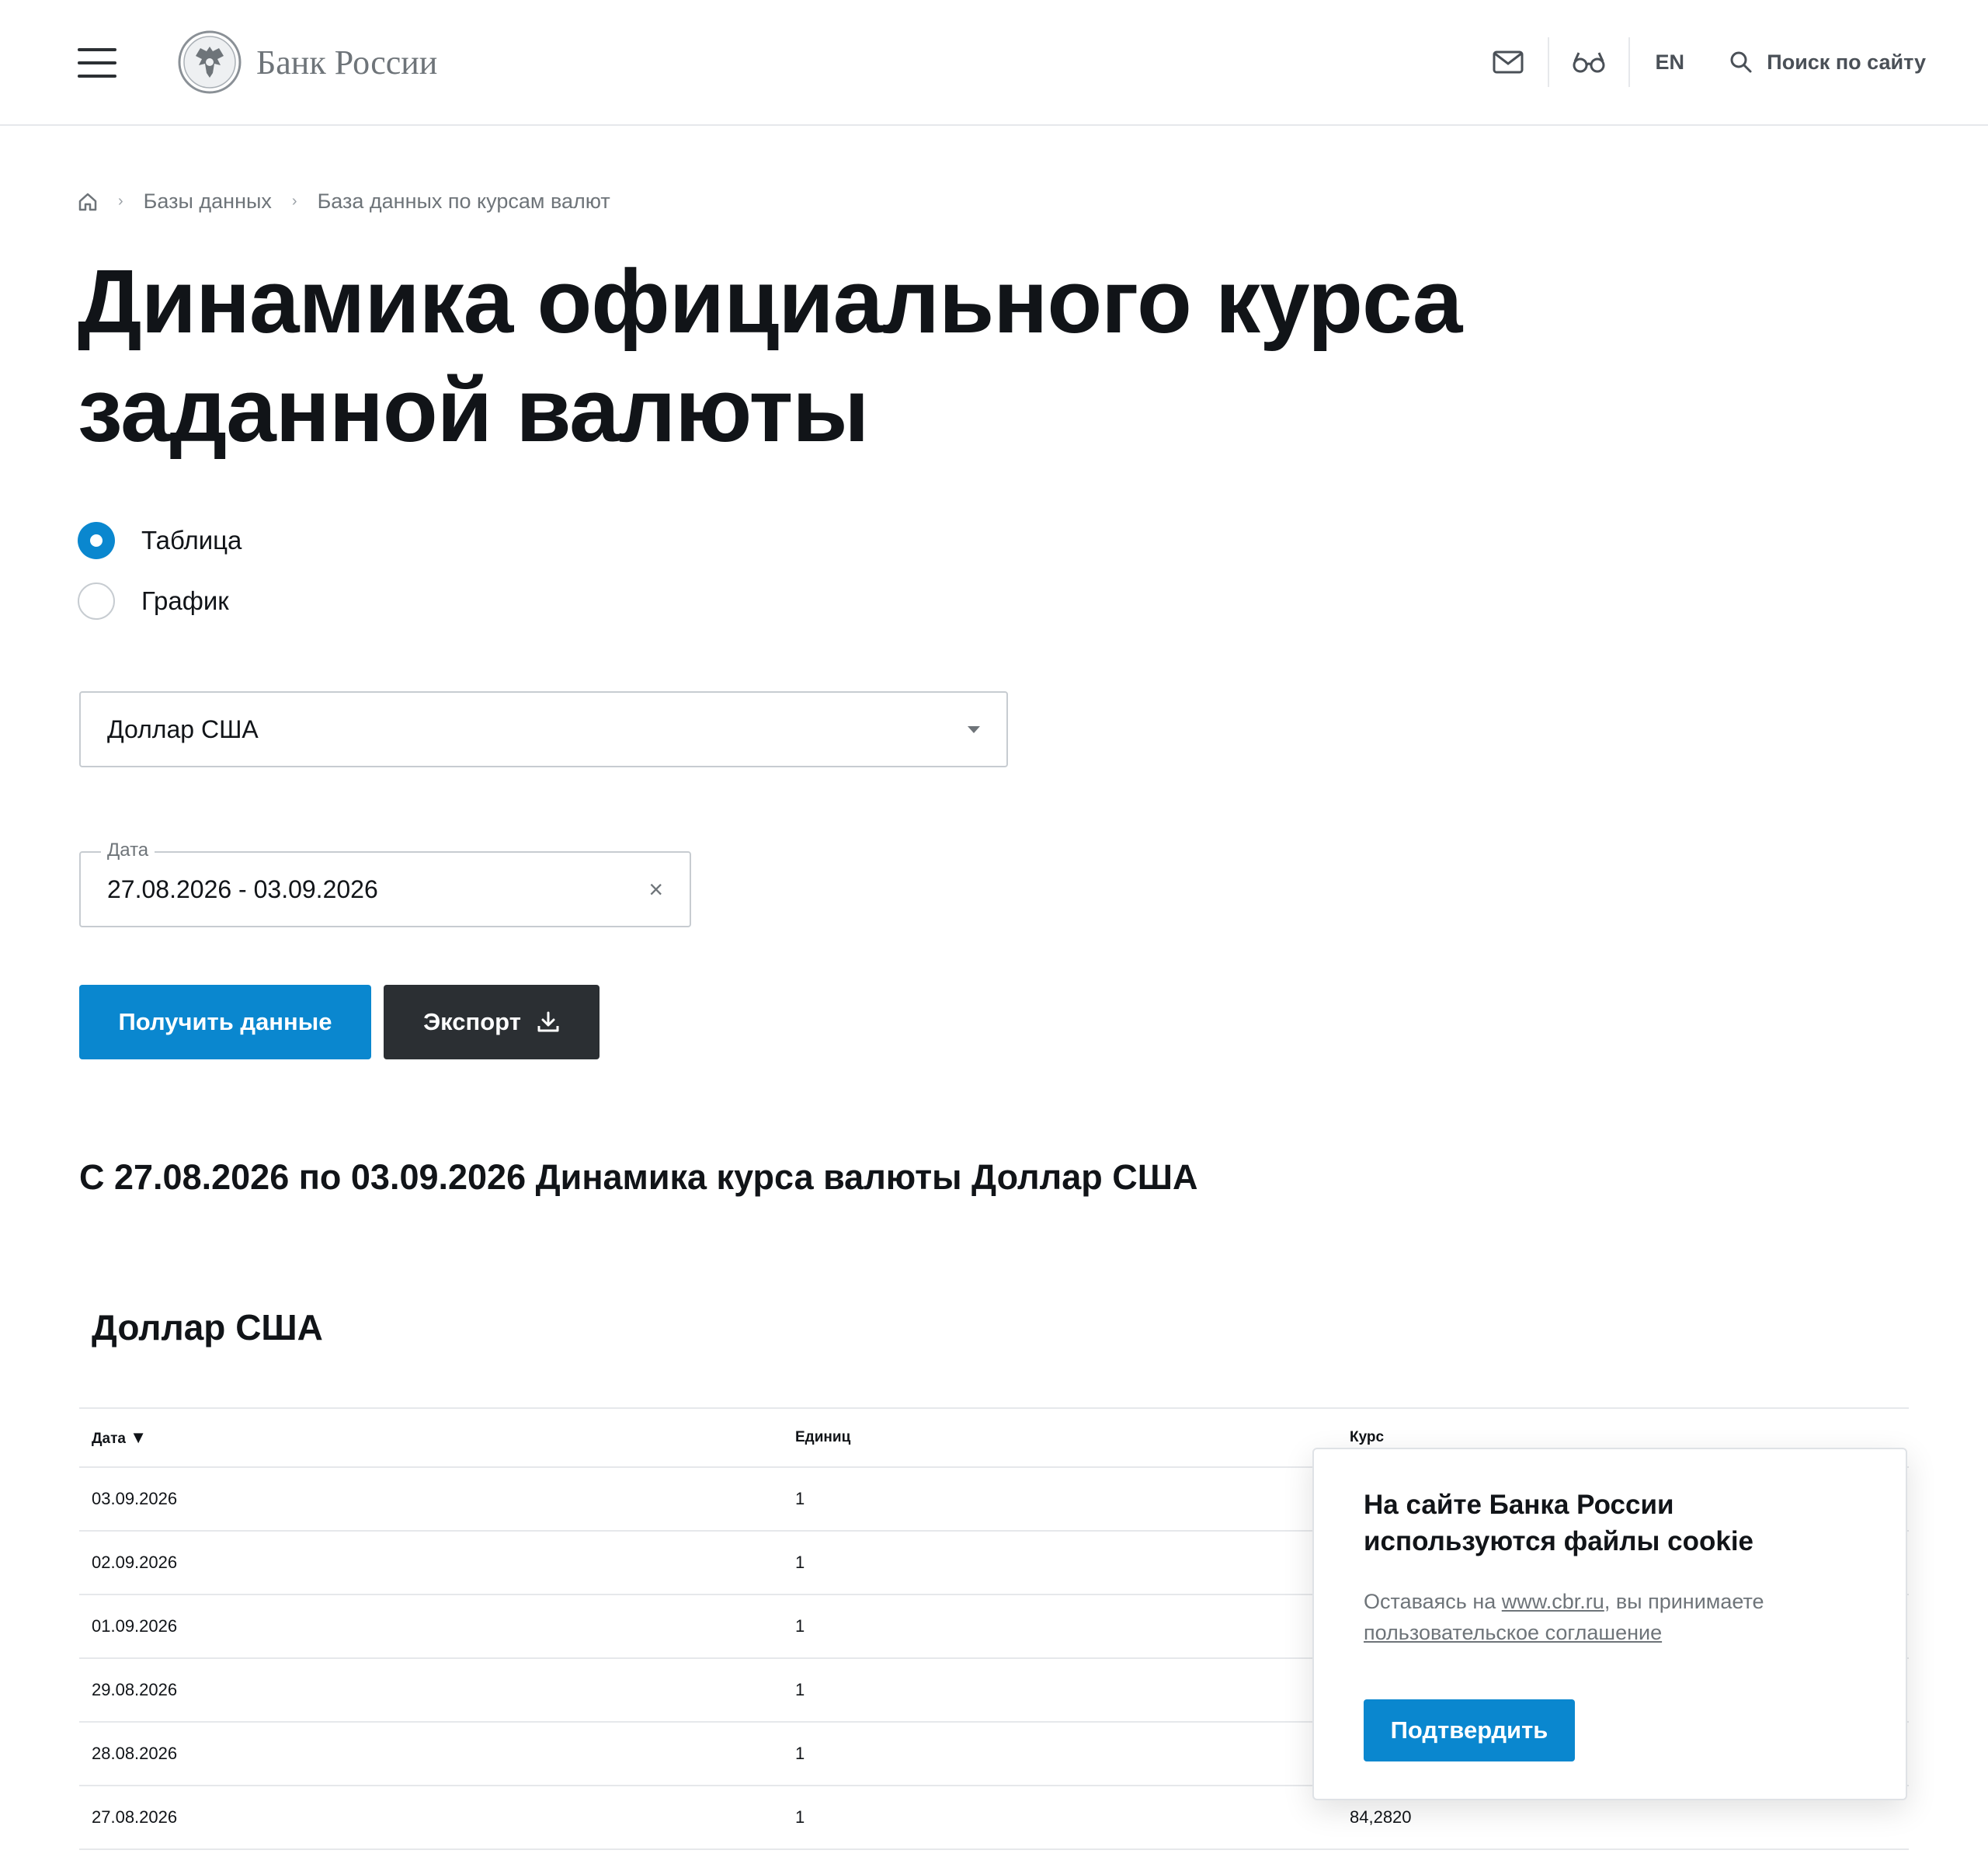  What do you see at coordinates (135, 1817) in the screenshot?
I see `cell-date: 27.08.2026` at bounding box center [135, 1817].